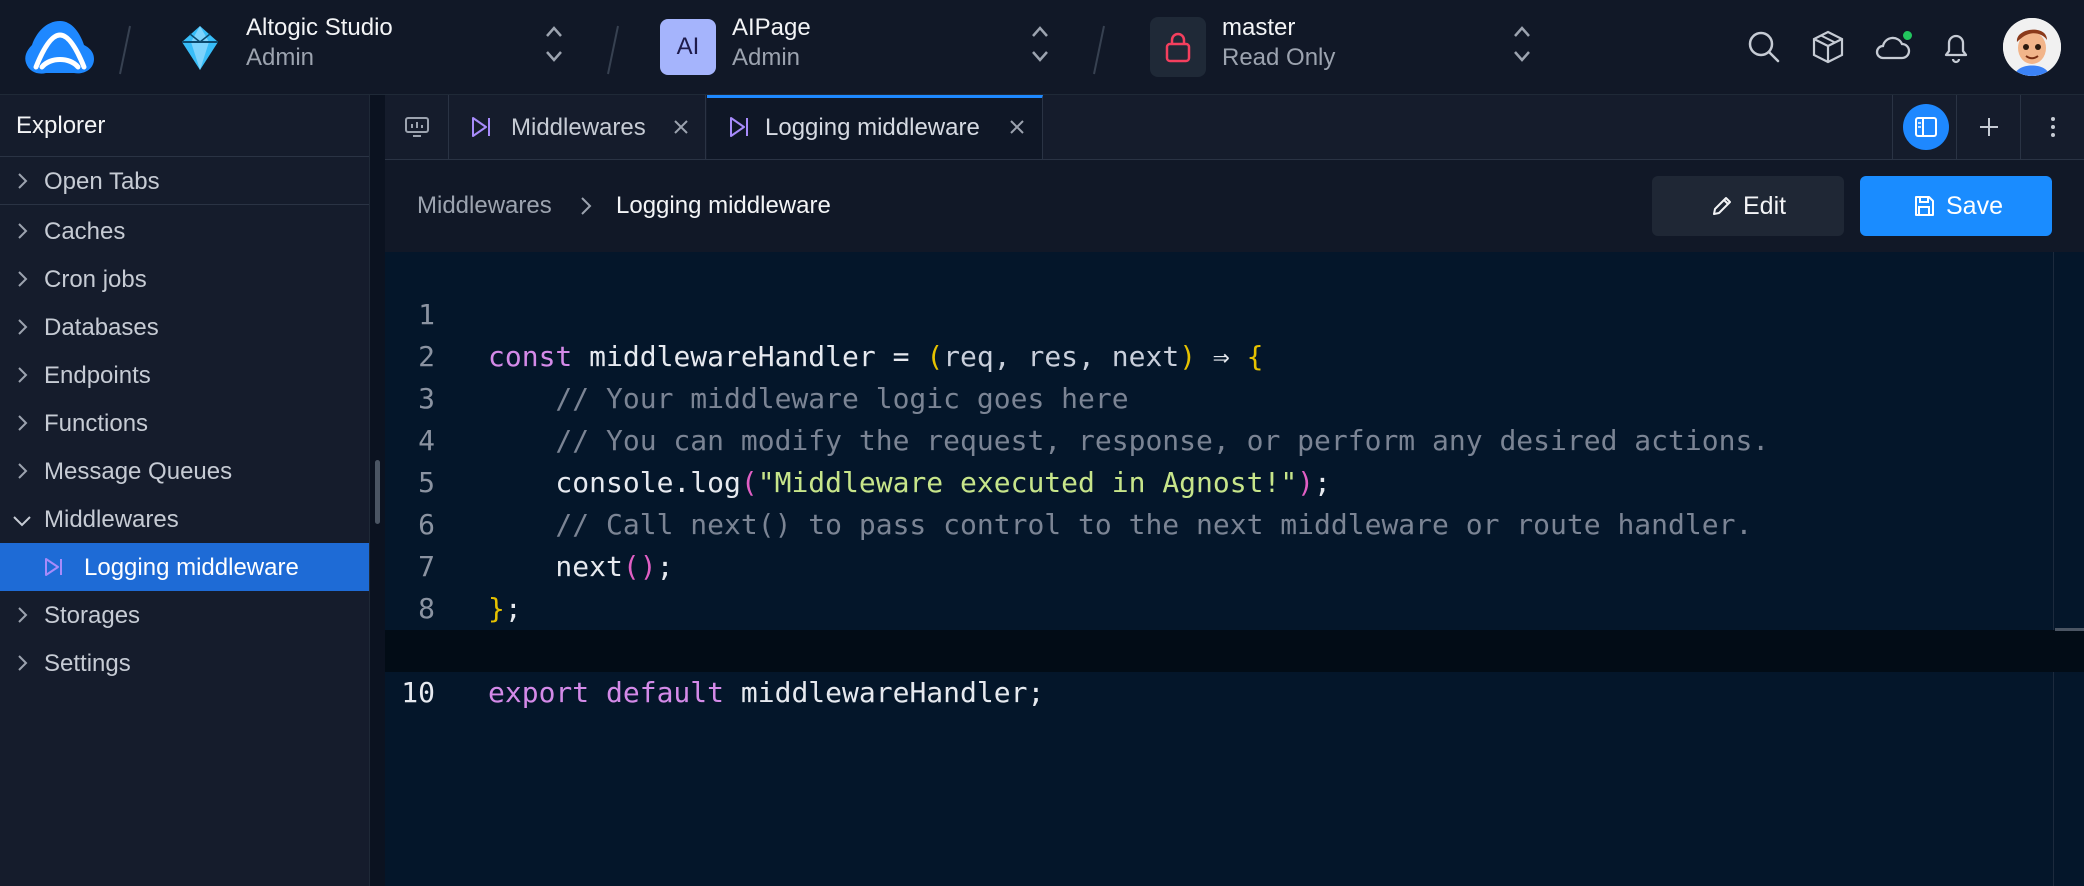 The height and width of the screenshot is (886, 2084). I want to click on pencil-icon, so click(1722, 206).